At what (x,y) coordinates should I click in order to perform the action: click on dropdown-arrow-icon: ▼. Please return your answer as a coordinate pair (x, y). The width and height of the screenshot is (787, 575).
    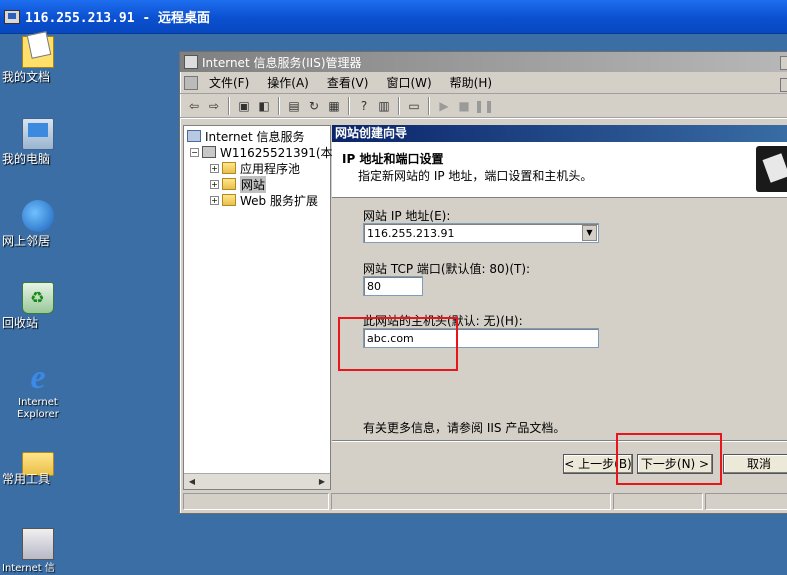
    Looking at the image, I should click on (589, 233).